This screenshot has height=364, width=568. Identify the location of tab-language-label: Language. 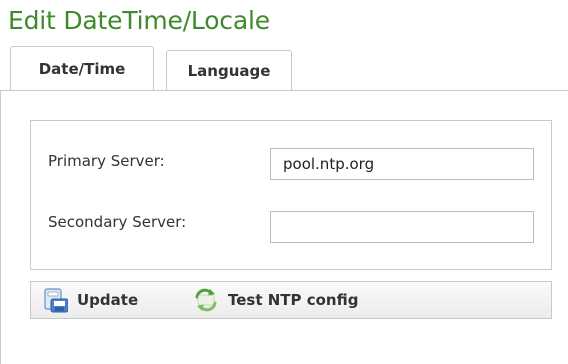
(229, 71).